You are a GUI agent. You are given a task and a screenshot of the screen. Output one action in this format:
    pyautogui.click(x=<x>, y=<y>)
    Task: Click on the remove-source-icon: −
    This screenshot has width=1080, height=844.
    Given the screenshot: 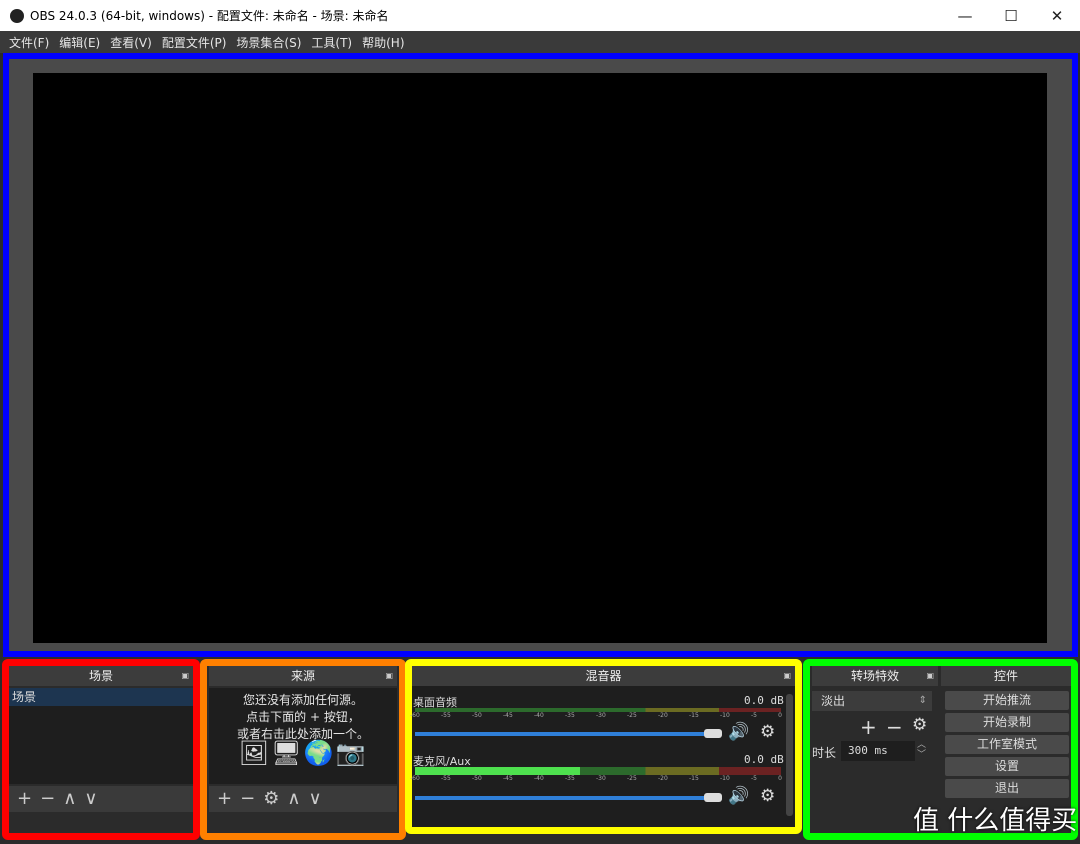 What is the action you would take?
    pyautogui.click(x=247, y=799)
    